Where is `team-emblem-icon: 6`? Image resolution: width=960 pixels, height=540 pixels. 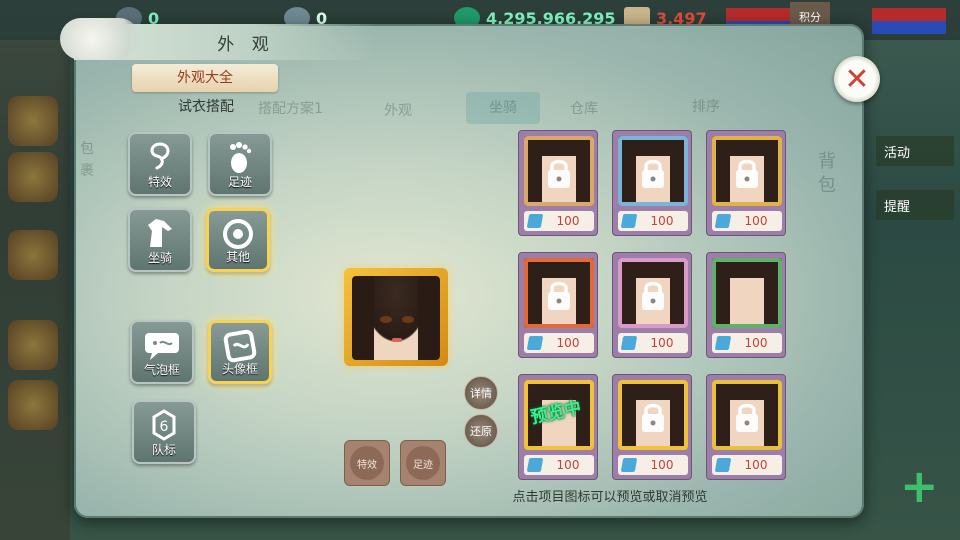 team-emblem-icon: 6 is located at coordinates (164, 425).